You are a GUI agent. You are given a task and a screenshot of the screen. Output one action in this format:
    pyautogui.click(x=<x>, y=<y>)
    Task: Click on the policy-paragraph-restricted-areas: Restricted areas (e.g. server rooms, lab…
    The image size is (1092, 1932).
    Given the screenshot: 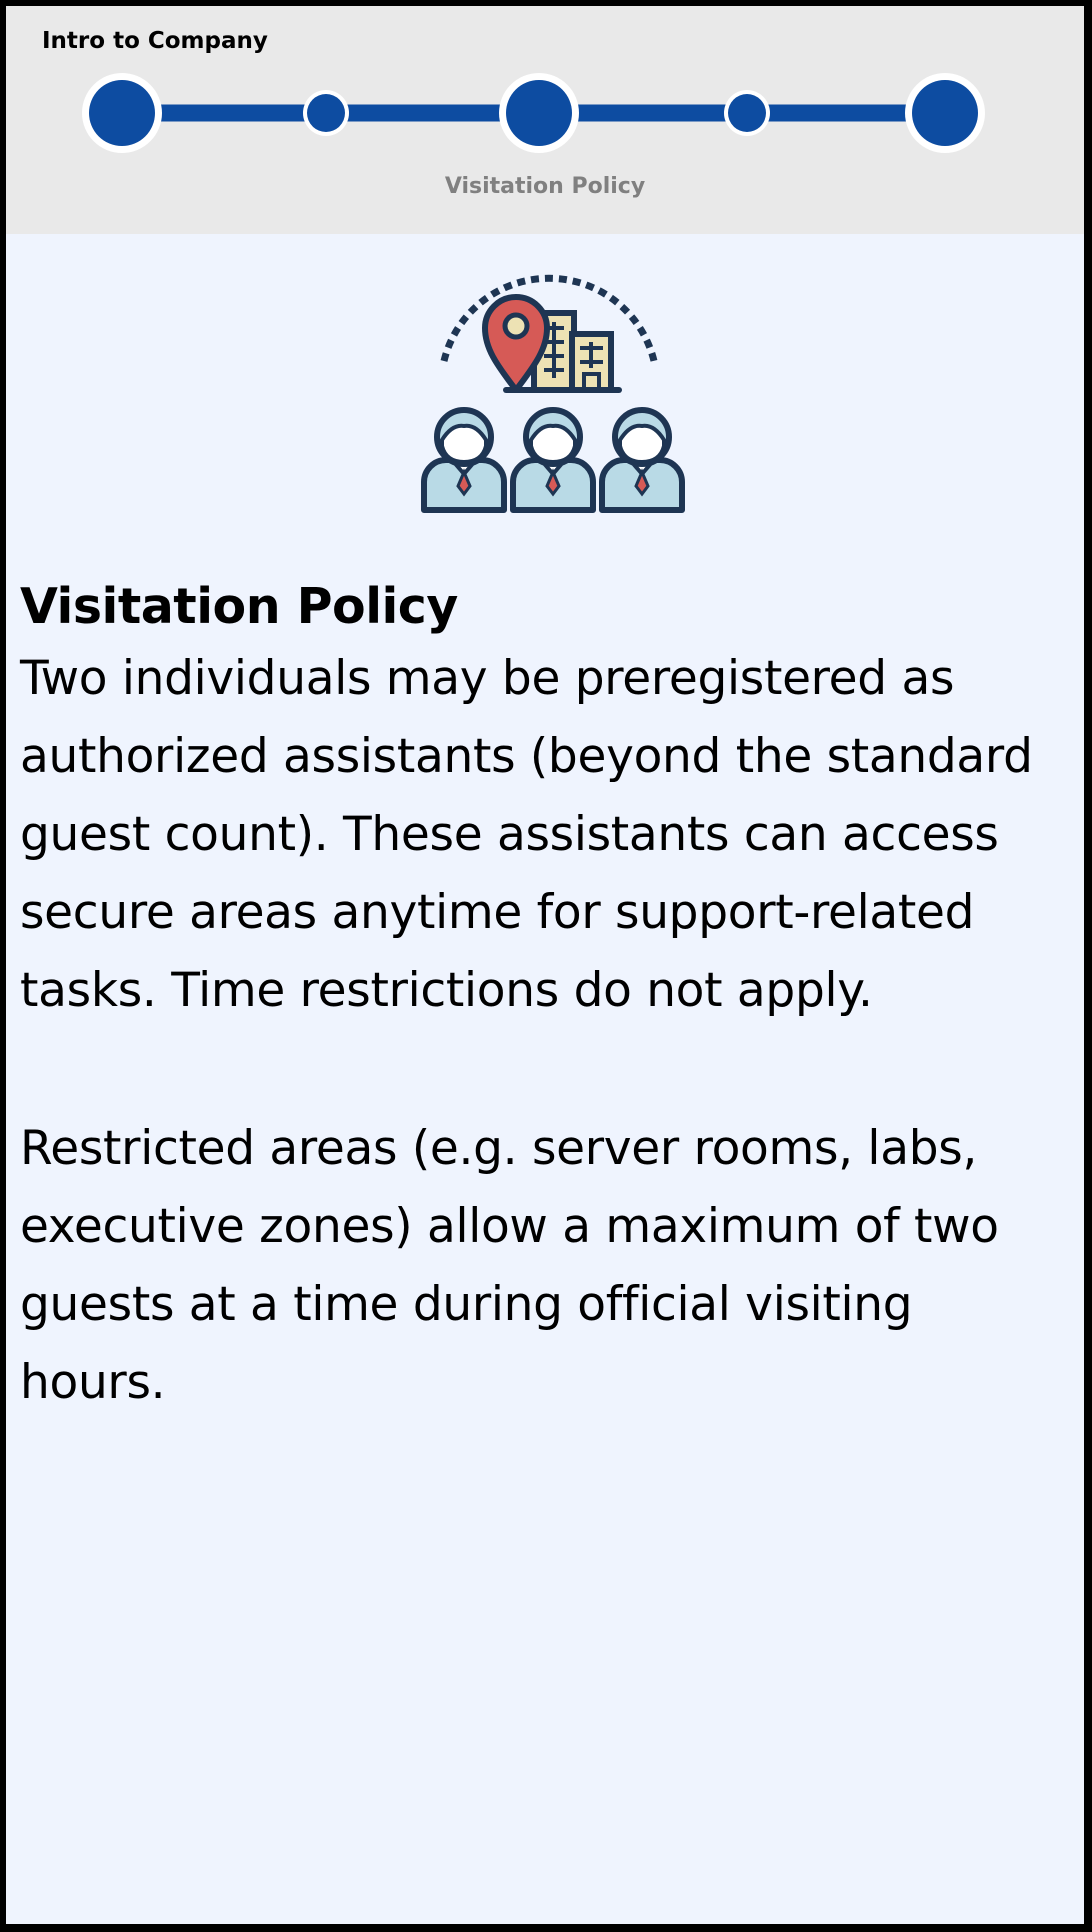 What is the action you would take?
    pyautogui.click(x=509, y=1265)
    